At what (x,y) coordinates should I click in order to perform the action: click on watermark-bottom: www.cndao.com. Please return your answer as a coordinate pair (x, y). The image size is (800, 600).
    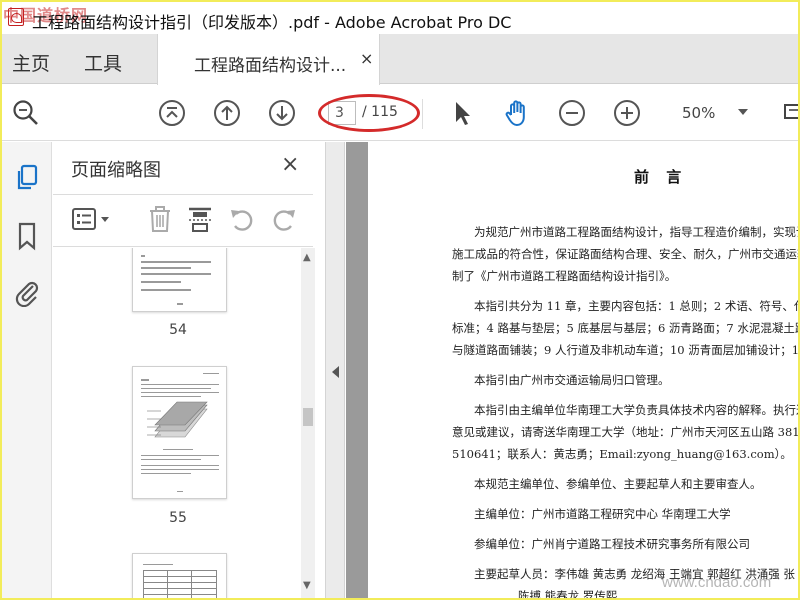
    Looking at the image, I should click on (717, 582).